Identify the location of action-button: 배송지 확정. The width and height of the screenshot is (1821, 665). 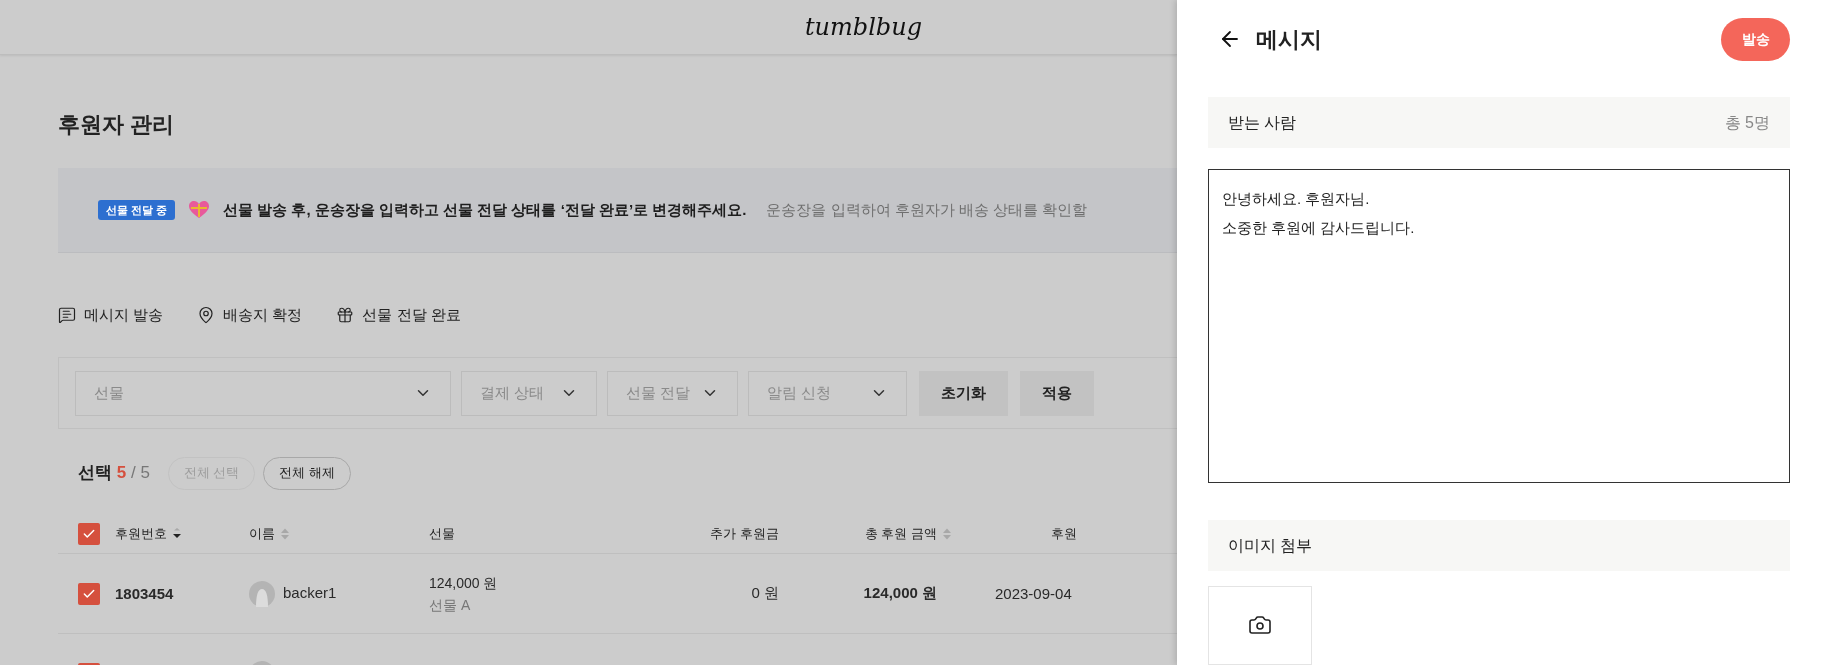
(250, 315).